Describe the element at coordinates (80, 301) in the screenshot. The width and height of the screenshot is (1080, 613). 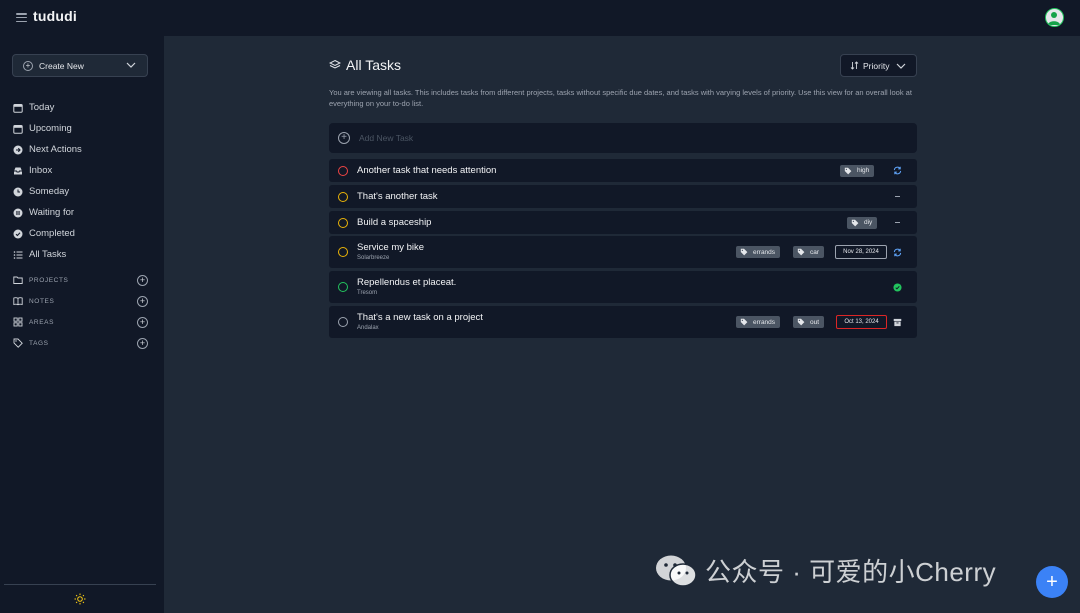
I see `sidebar-section-notes: NOTES +` at that location.